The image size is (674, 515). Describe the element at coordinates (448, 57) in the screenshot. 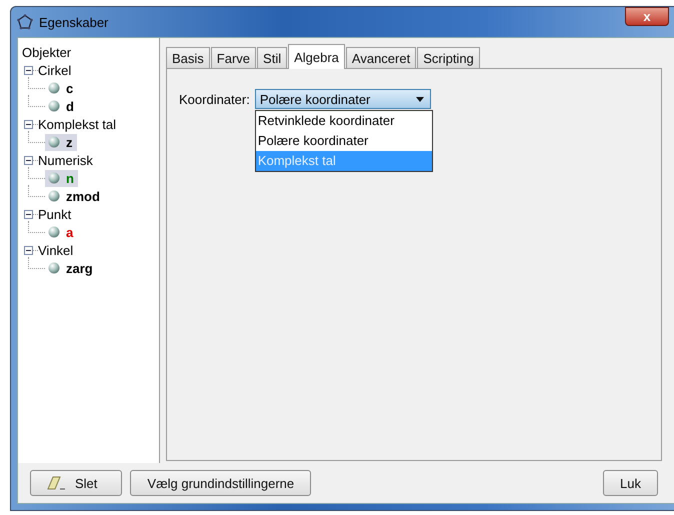

I see `tab: Scripting` at that location.